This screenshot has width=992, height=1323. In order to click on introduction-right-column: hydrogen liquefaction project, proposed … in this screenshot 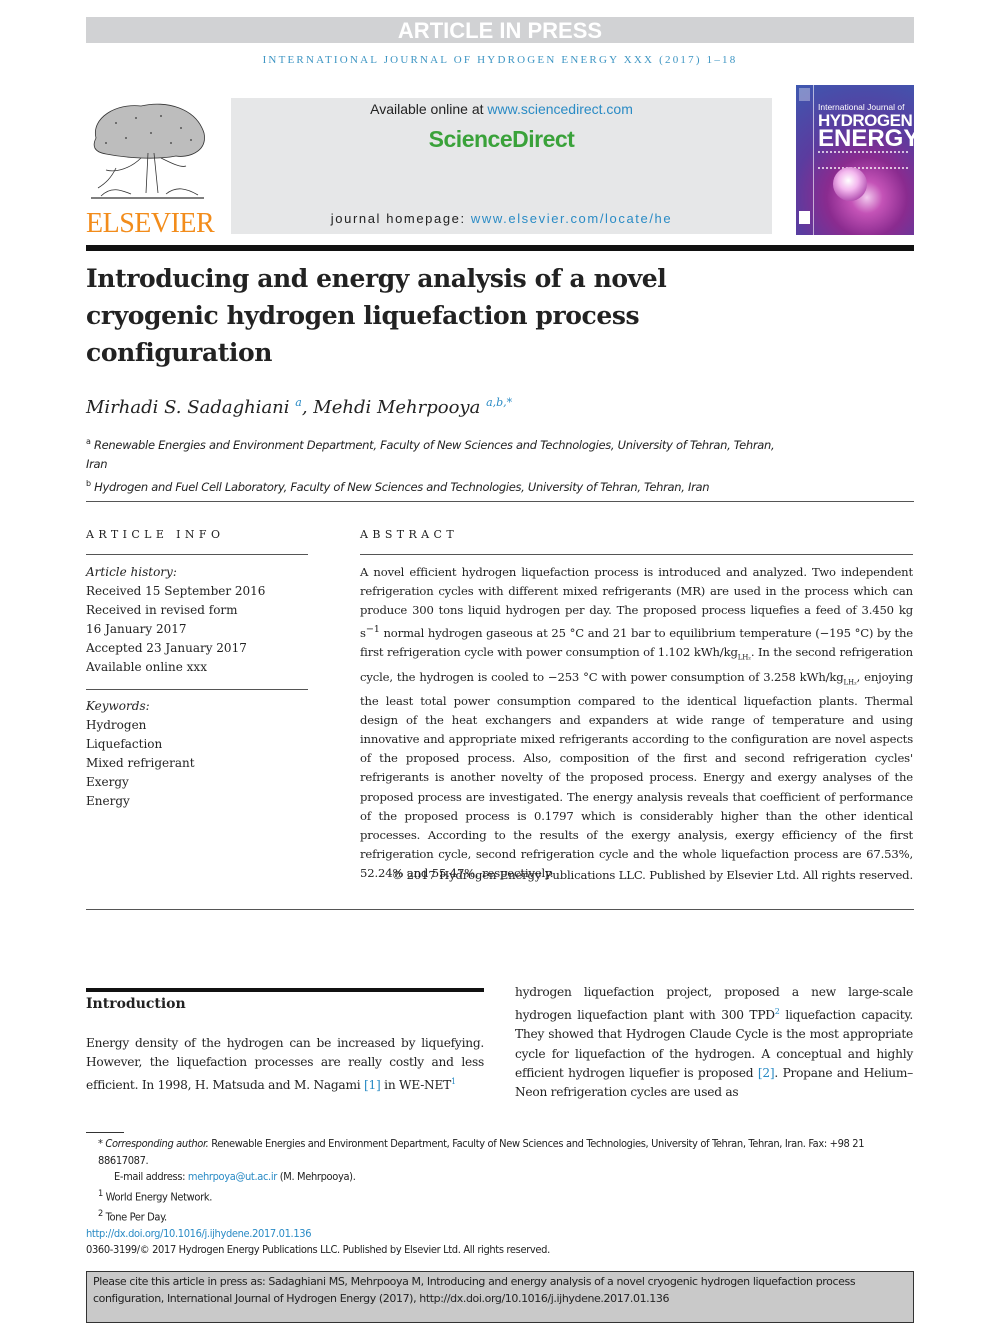, I will do `click(714, 1042)`.